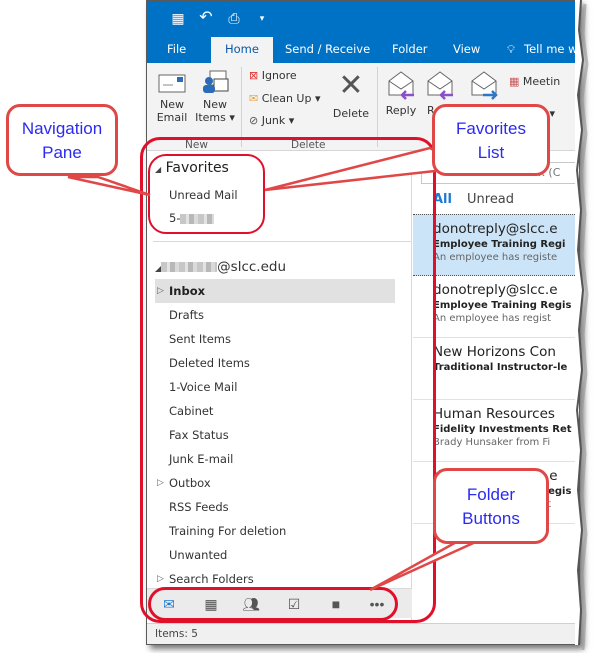  I want to click on status-bar: Items: 5, so click(363, 633).